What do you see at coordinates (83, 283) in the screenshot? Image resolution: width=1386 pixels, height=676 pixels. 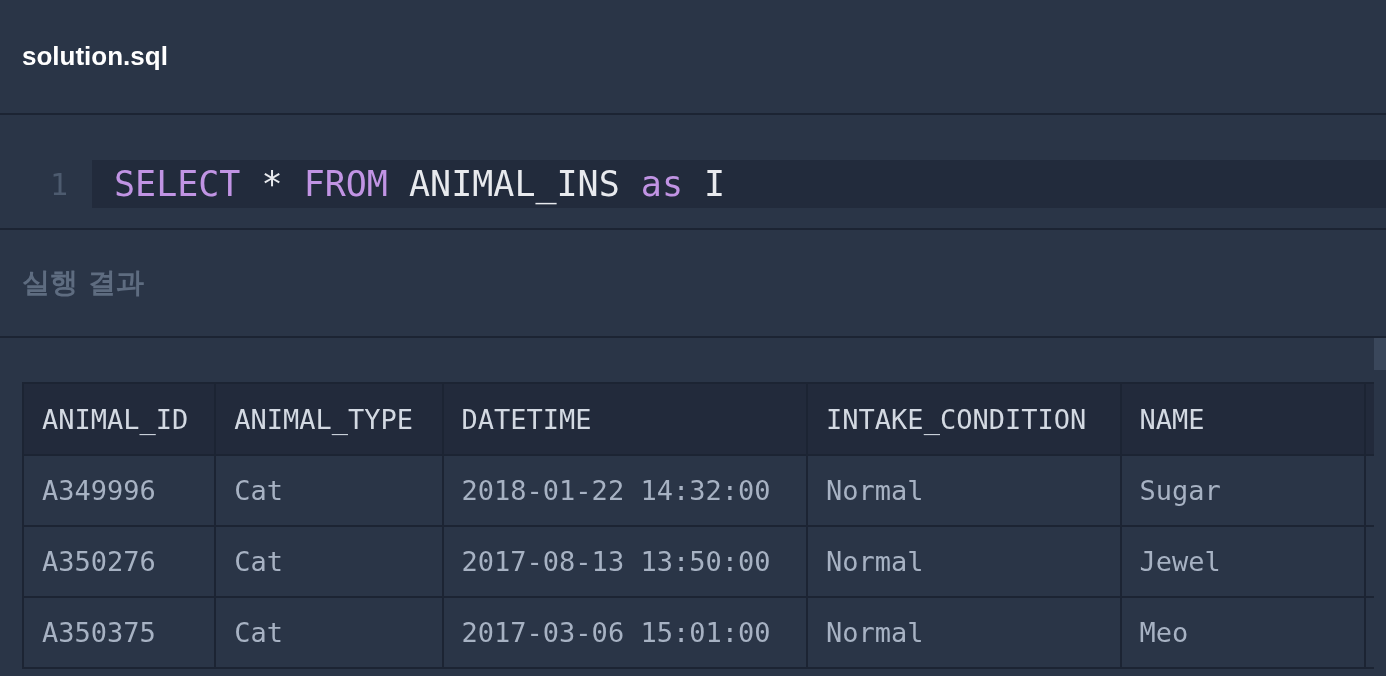 I see `results-heading: 실행 결과` at bounding box center [83, 283].